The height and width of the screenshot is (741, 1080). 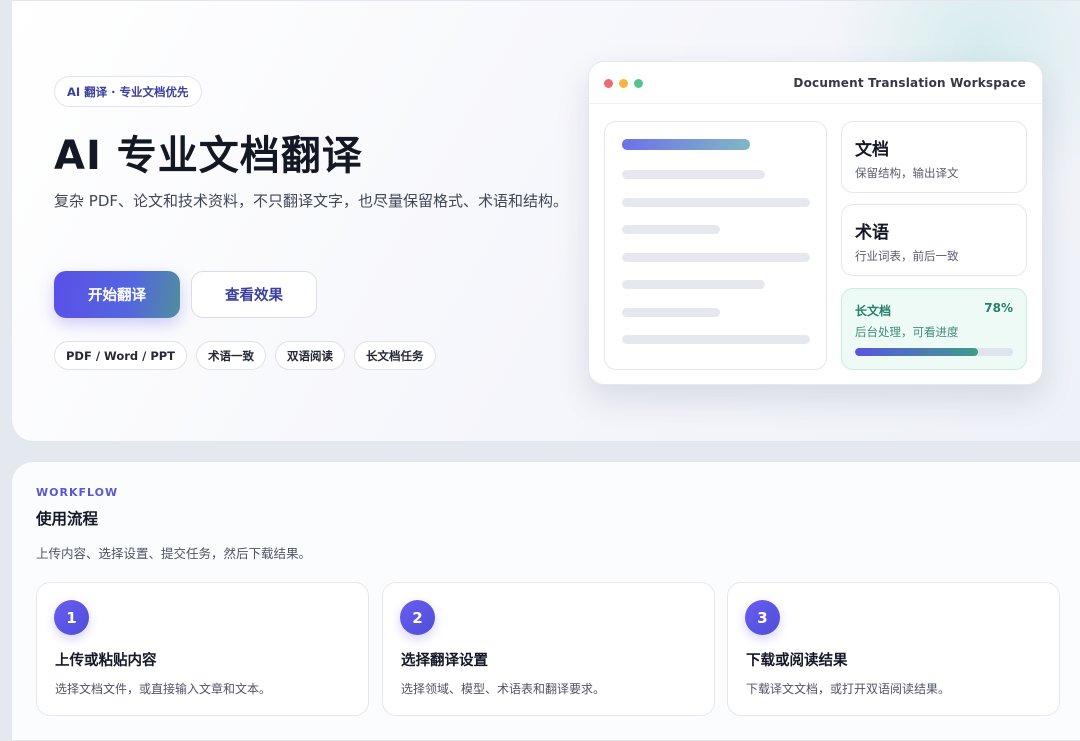 What do you see at coordinates (686, 144) in the screenshot?
I see `doc-heading-line` at bounding box center [686, 144].